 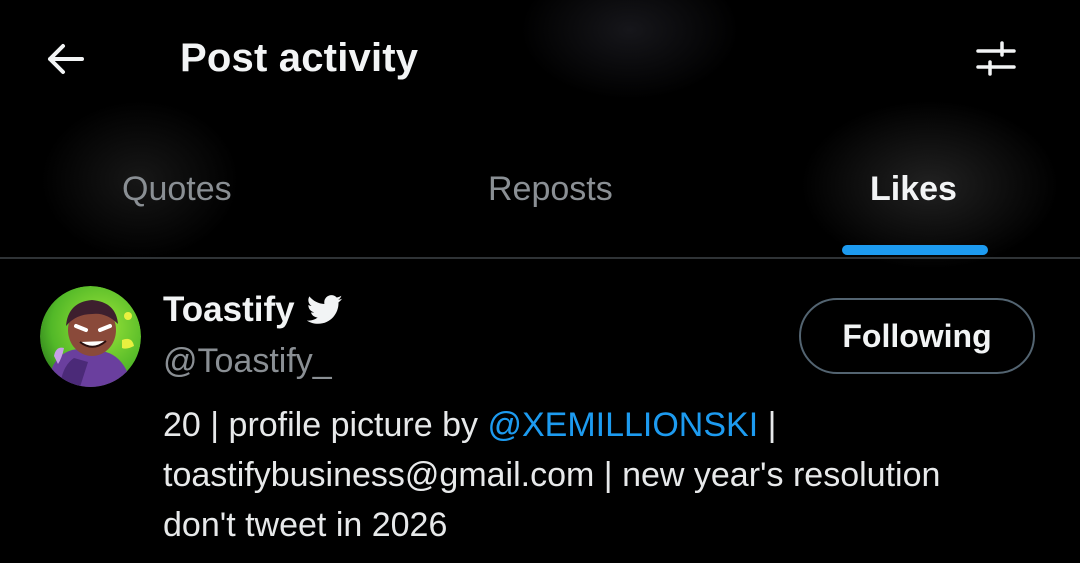 What do you see at coordinates (917, 336) in the screenshot?
I see `following-button: Following` at bounding box center [917, 336].